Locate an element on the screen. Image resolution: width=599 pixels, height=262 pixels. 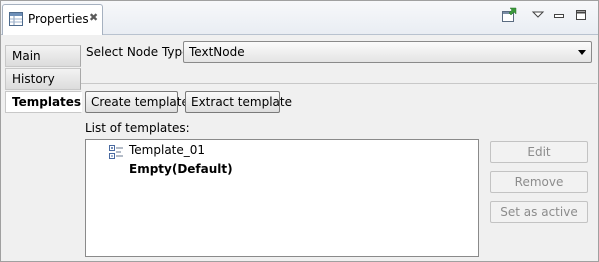
extract-template-button: Extract template is located at coordinates (238, 102).